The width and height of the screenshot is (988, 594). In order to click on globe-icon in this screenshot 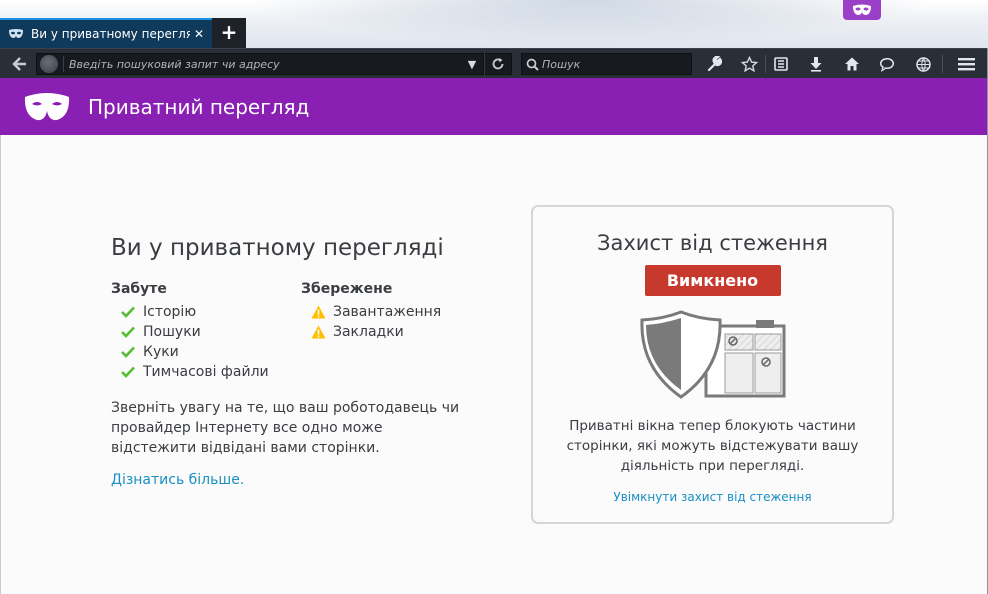, I will do `click(923, 64)`.